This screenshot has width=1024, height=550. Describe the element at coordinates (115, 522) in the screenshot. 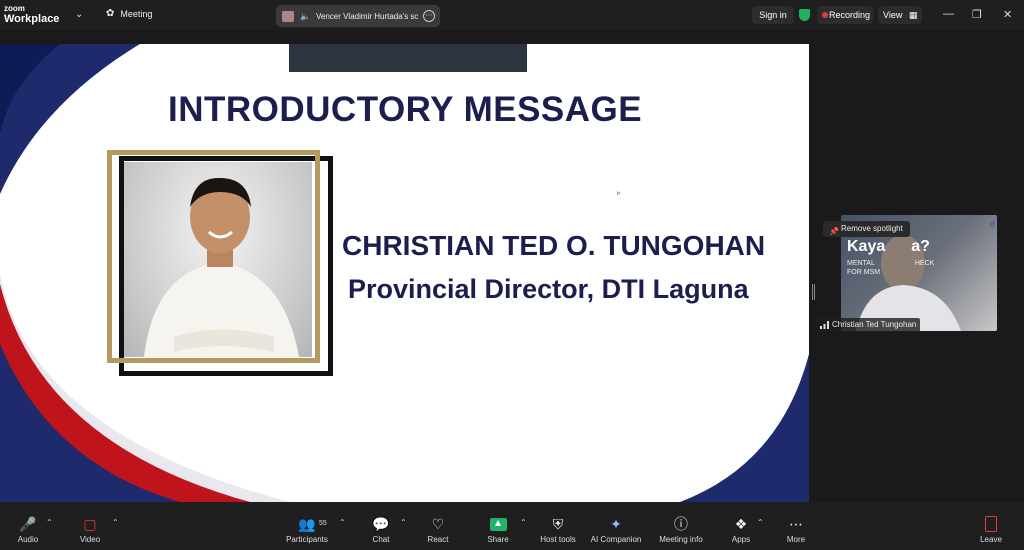

I see `video-options-caret: ⌃` at that location.